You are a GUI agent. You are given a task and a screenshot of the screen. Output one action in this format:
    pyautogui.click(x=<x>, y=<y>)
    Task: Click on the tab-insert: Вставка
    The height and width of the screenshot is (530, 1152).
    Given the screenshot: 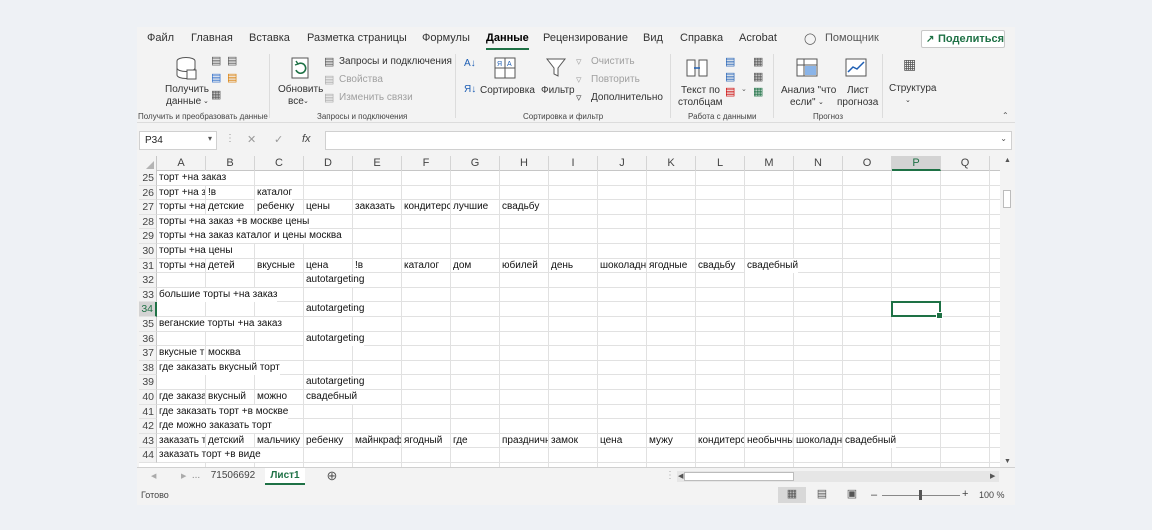 What is the action you would take?
    pyautogui.click(x=269, y=38)
    